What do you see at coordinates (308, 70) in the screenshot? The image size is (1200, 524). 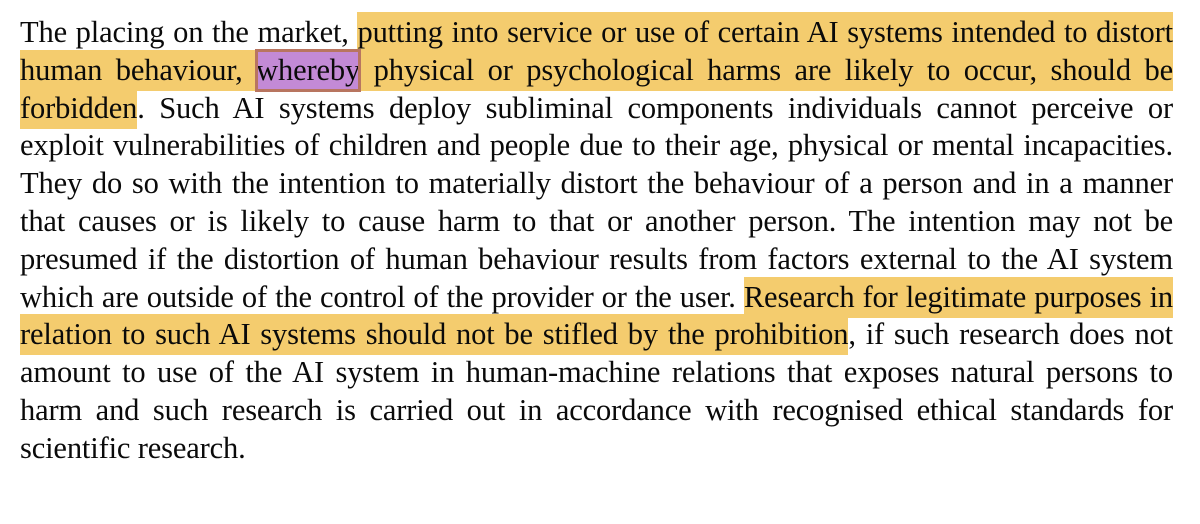 I see `highlight-purple-segment: whereby` at bounding box center [308, 70].